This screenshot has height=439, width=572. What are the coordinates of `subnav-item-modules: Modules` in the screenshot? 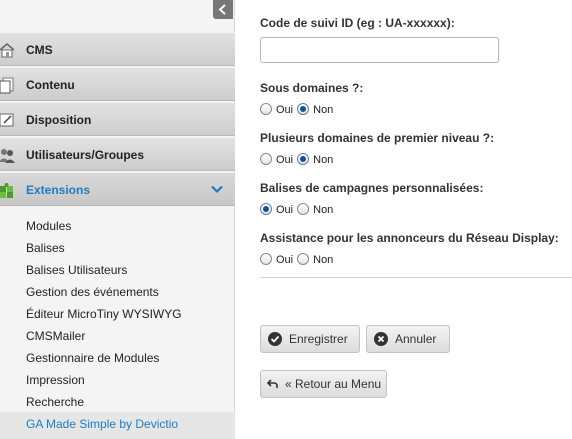 It's located at (48, 226).